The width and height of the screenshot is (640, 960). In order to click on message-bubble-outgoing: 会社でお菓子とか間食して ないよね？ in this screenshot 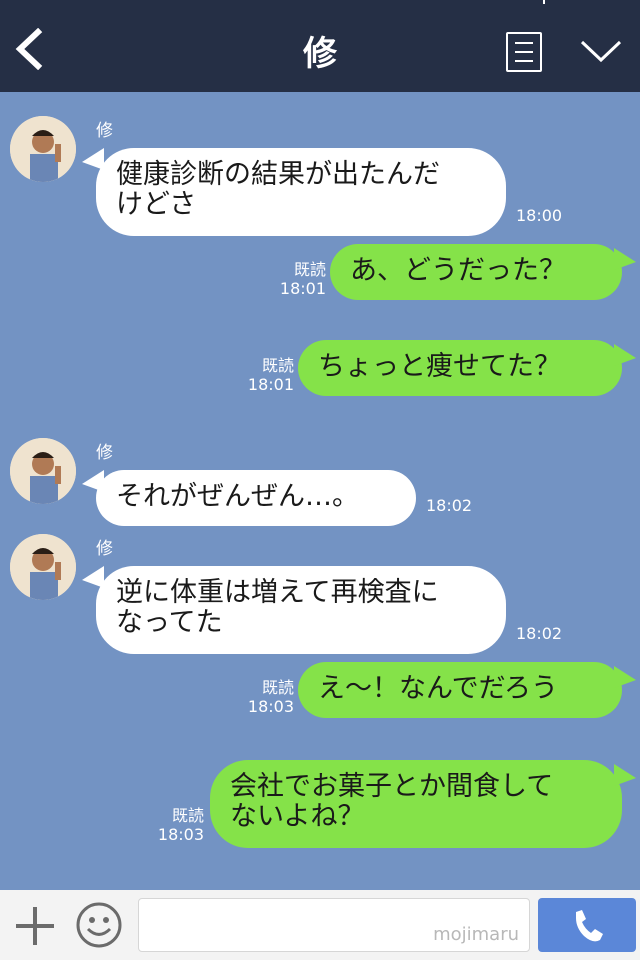, I will do `click(416, 804)`.